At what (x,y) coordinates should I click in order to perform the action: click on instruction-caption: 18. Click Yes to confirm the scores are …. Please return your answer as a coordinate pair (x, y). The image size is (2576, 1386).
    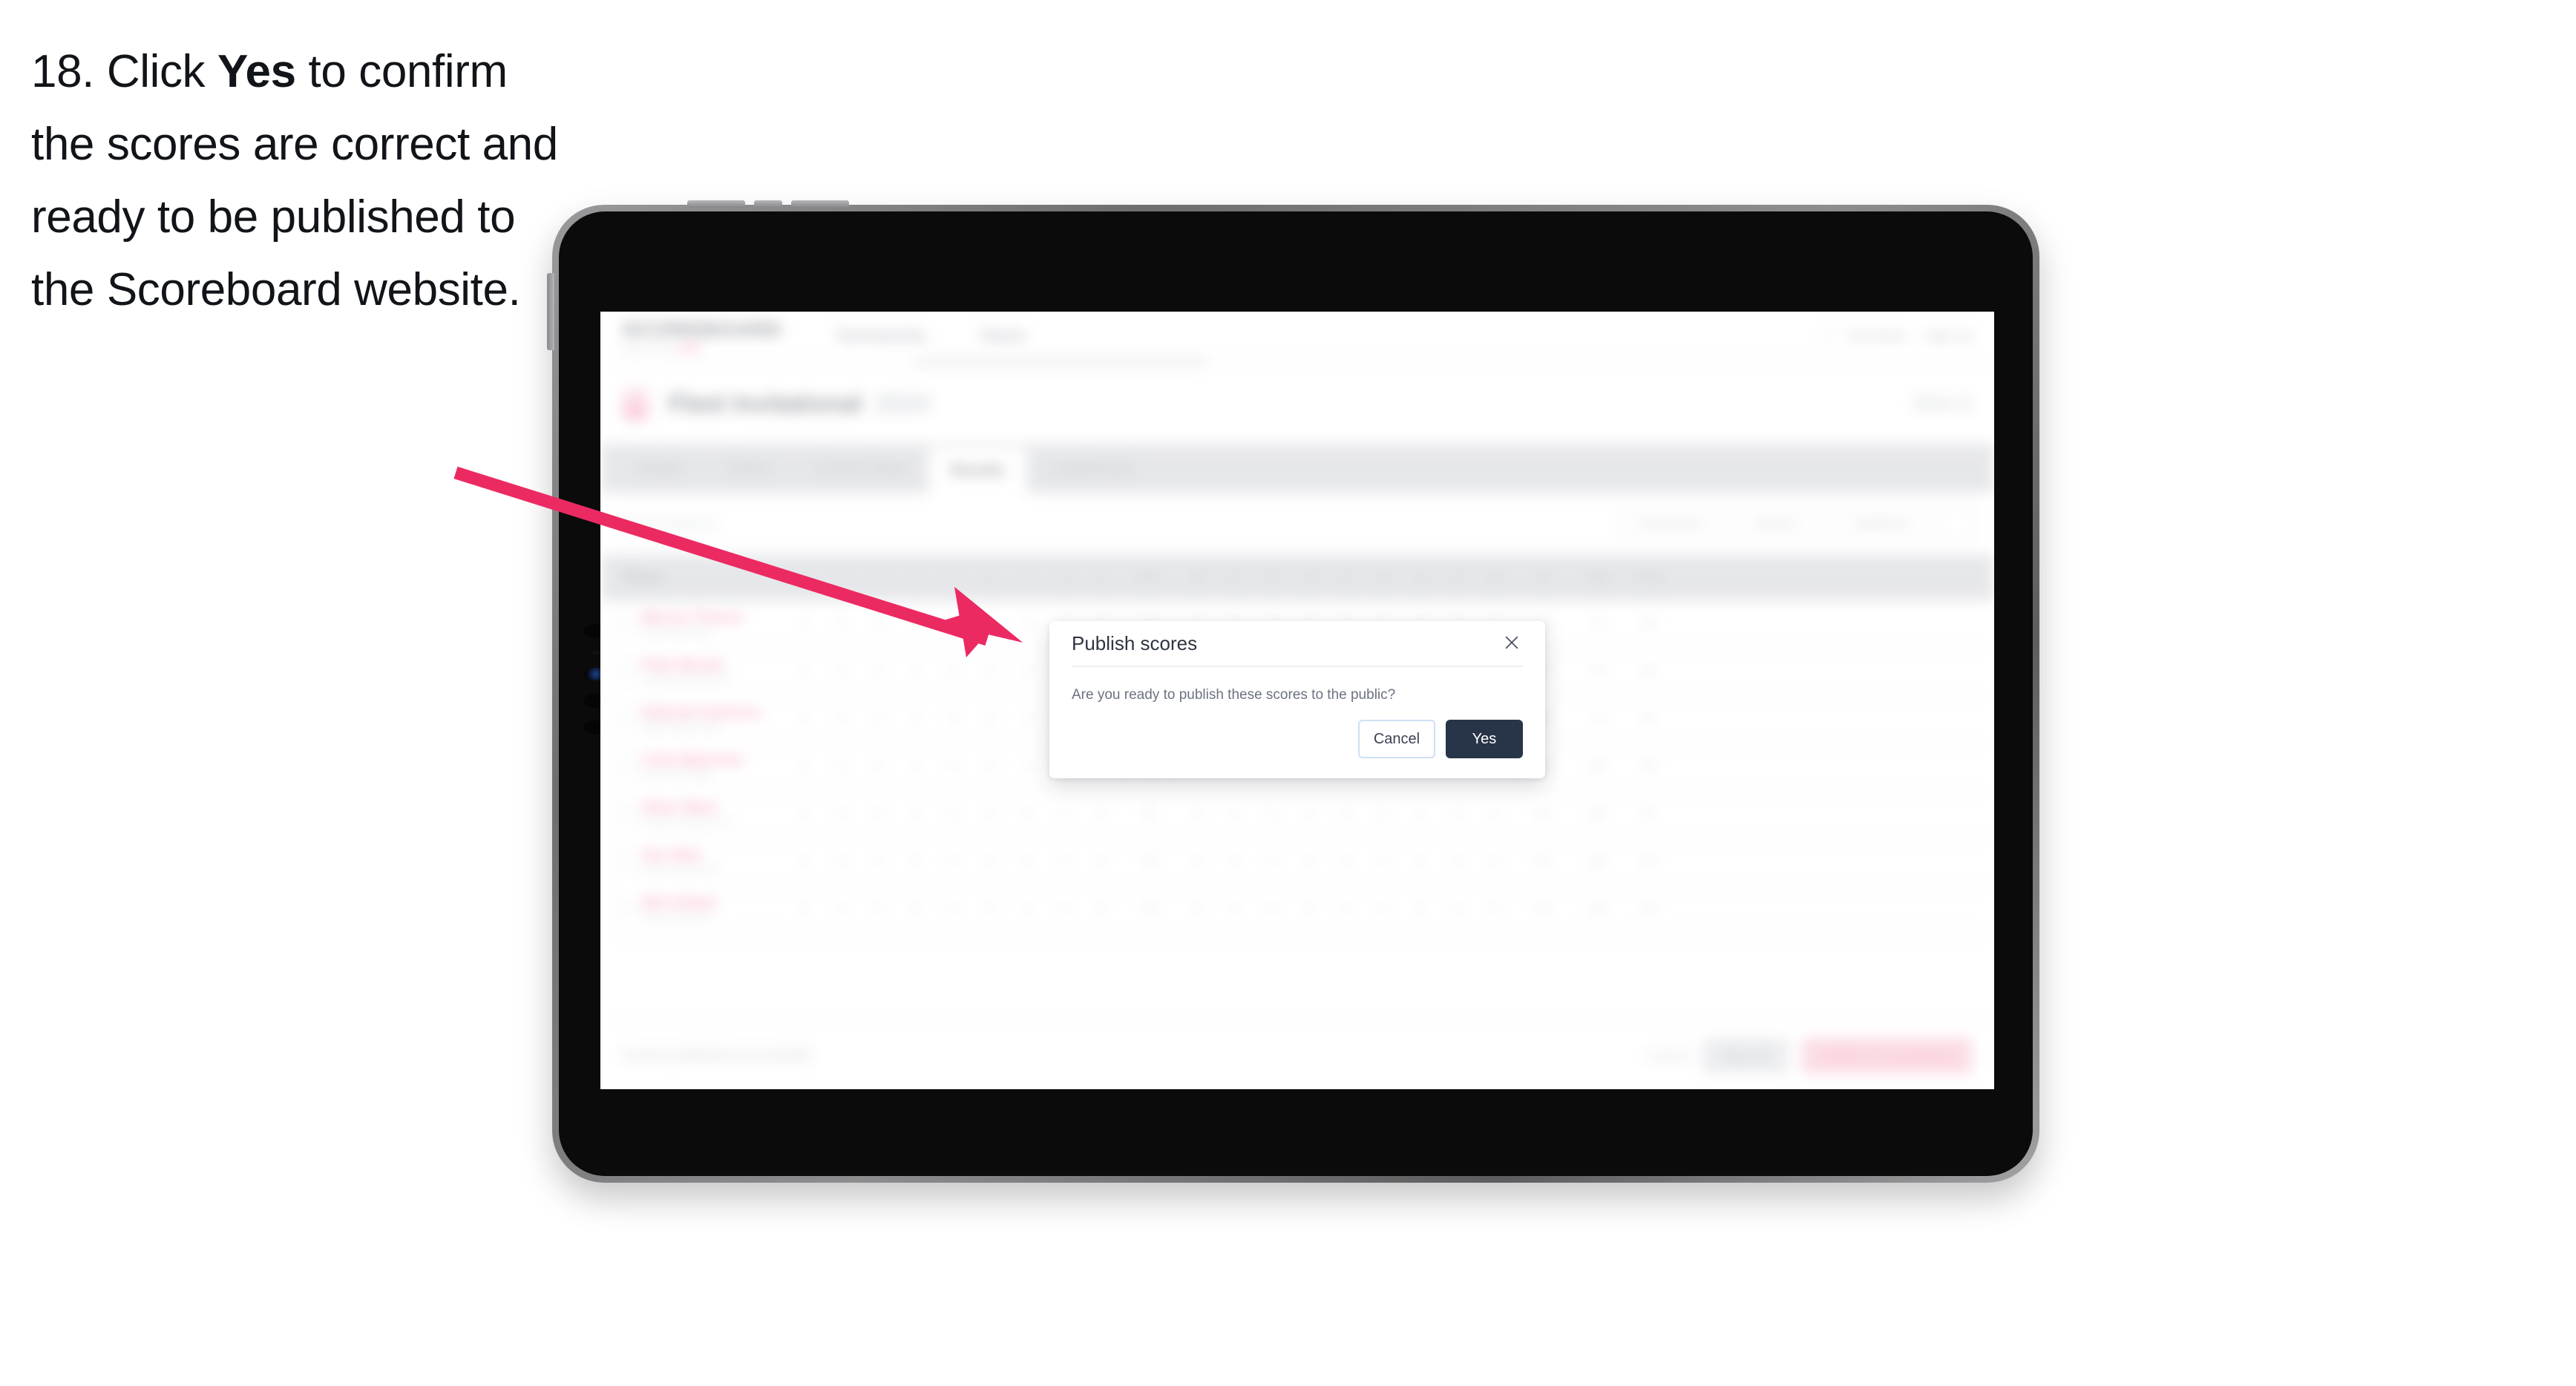
    Looking at the image, I should click on (298, 181).